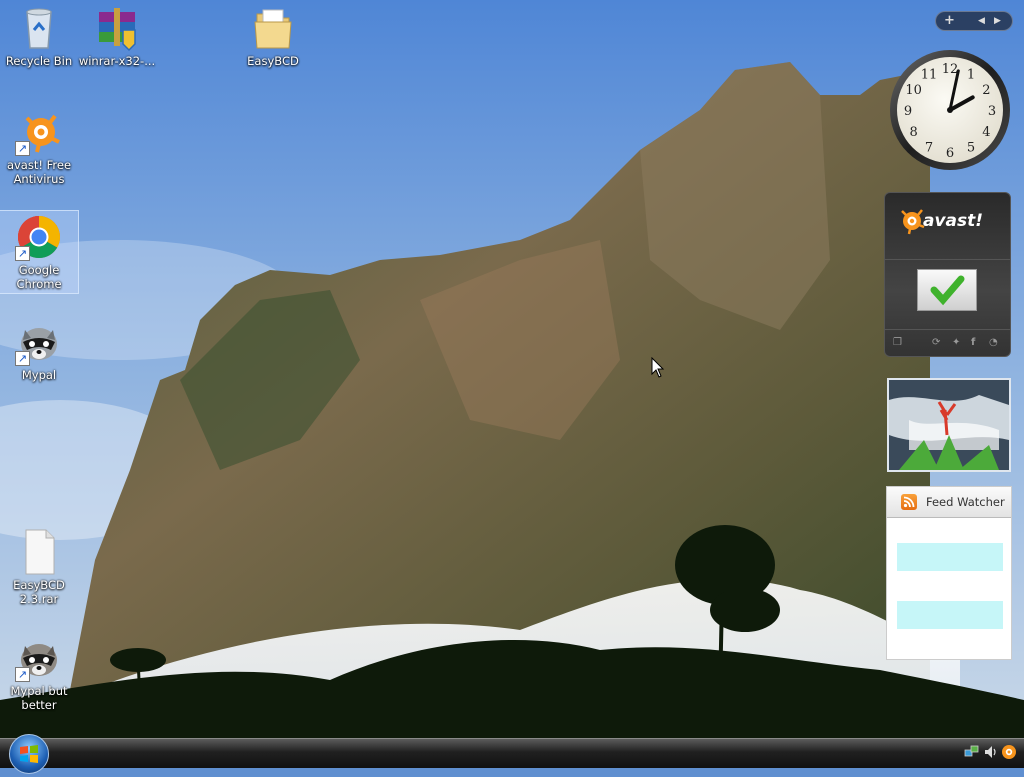 Image resolution: width=1024 pixels, height=777 pixels. I want to click on desktop-icon-label: Mypal but better, so click(39, 698).